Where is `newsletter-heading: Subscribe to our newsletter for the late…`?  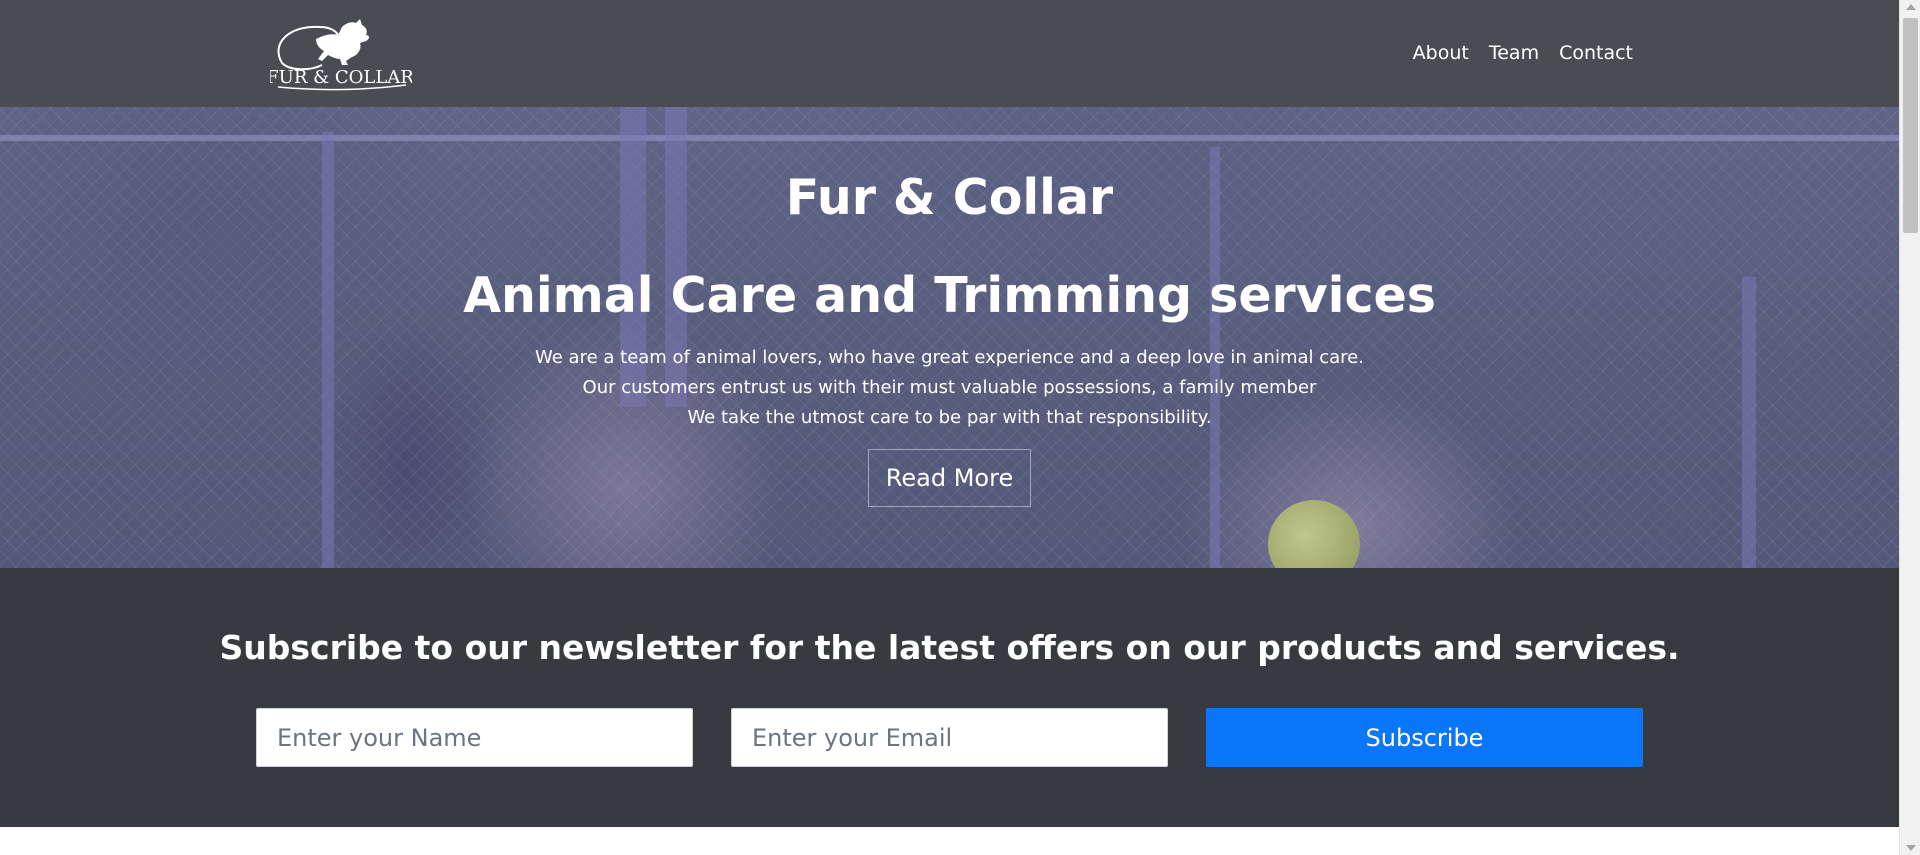 newsletter-heading: Subscribe to our newsletter for the late… is located at coordinates (949, 647).